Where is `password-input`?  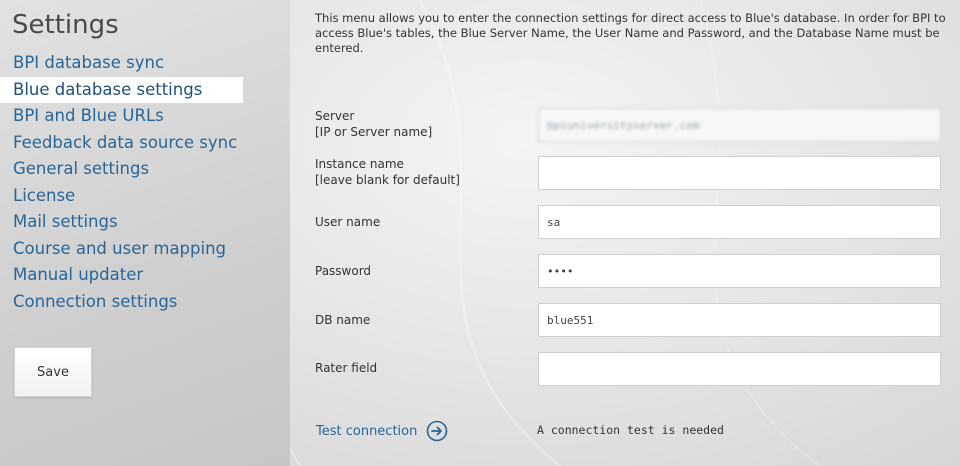 password-input is located at coordinates (739, 271).